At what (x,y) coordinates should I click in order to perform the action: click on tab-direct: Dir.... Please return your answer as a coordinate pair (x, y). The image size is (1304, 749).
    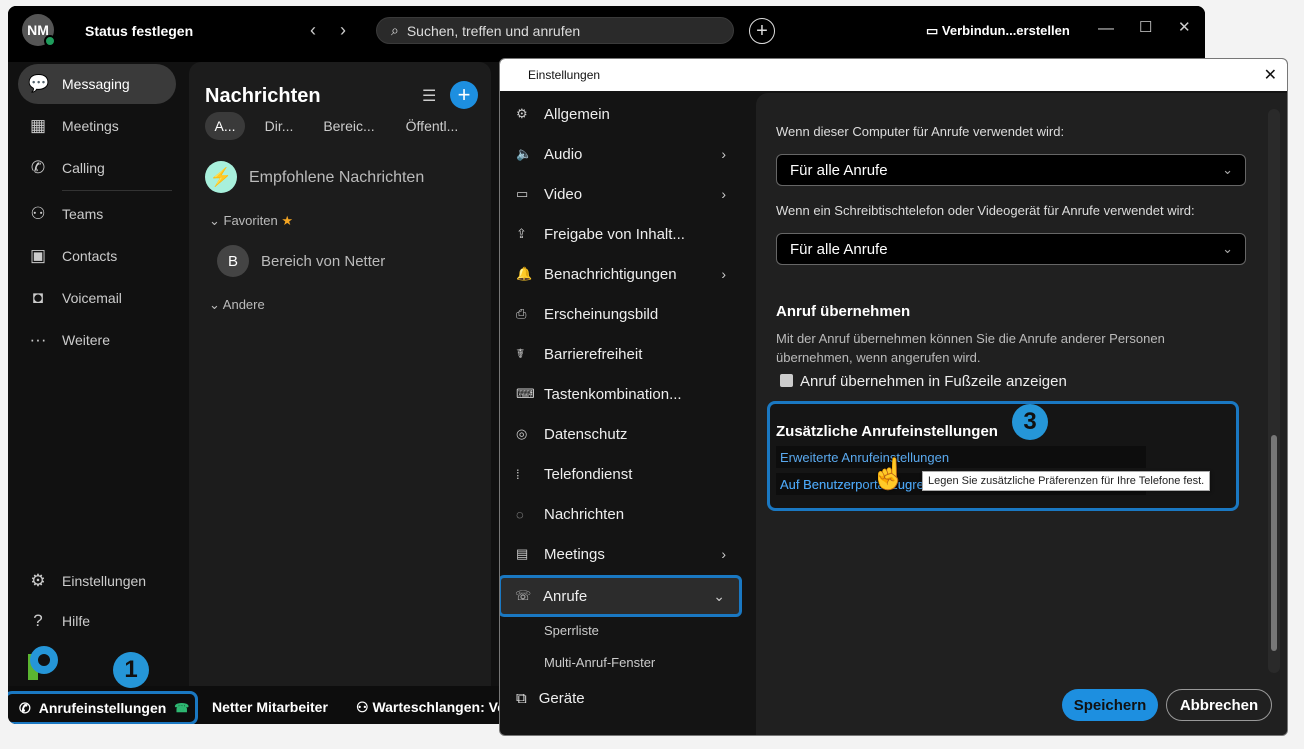
    Looking at the image, I should click on (279, 126).